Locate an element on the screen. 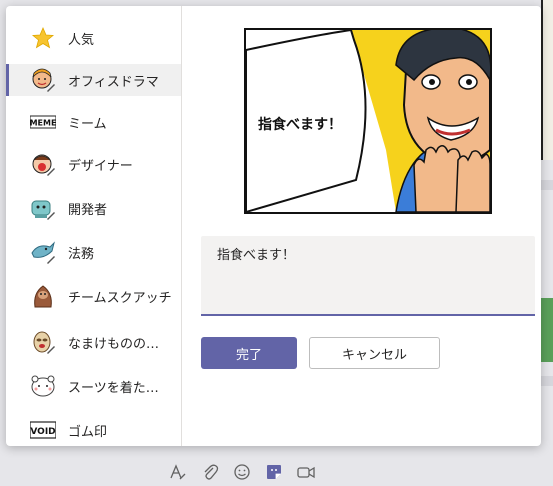  team-squatch-icon is located at coordinates (43, 296).